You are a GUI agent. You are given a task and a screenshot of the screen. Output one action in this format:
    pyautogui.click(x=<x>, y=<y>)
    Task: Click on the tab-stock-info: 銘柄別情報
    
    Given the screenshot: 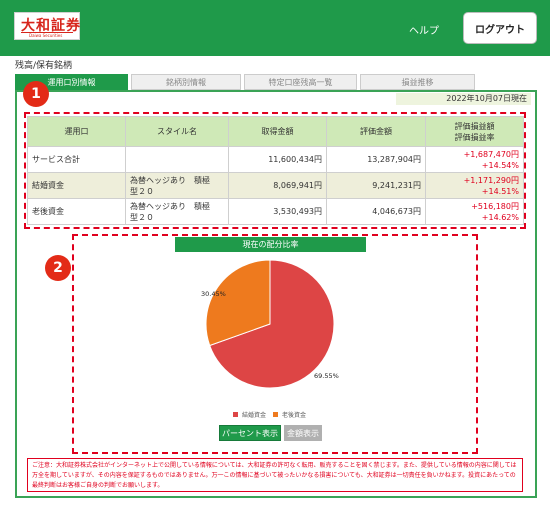 What is the action you would take?
    pyautogui.click(x=186, y=82)
    